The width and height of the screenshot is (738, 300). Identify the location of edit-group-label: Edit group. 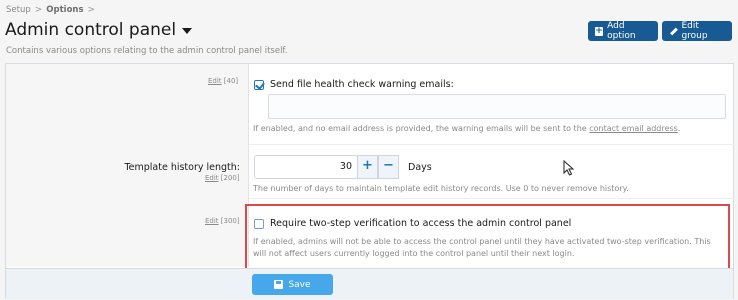
(694, 31).